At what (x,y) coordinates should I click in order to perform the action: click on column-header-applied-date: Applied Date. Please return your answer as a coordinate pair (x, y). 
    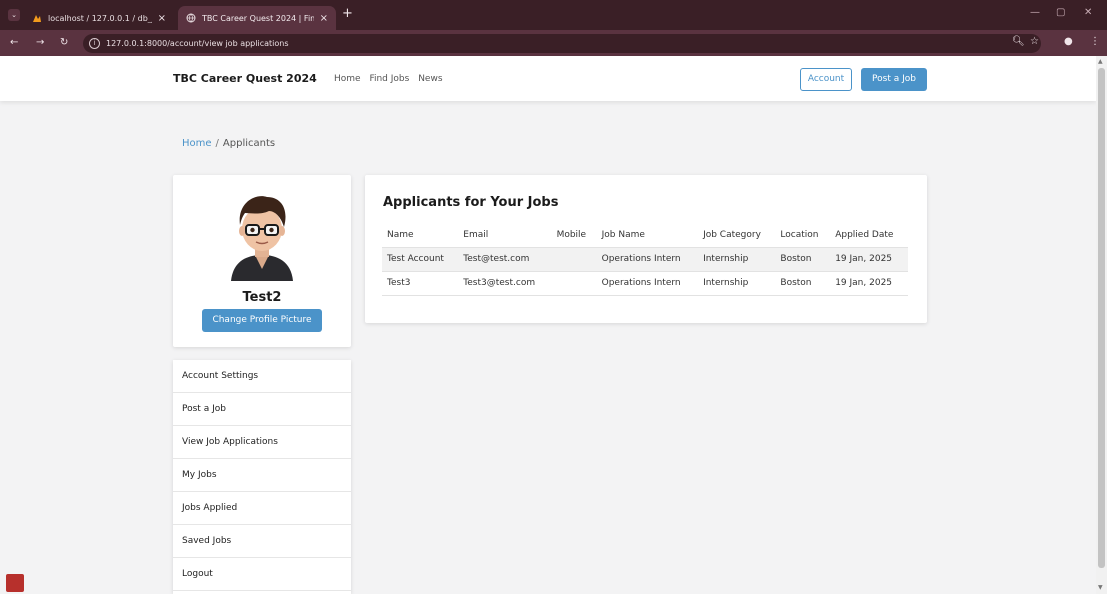
    Looking at the image, I should click on (869, 235).